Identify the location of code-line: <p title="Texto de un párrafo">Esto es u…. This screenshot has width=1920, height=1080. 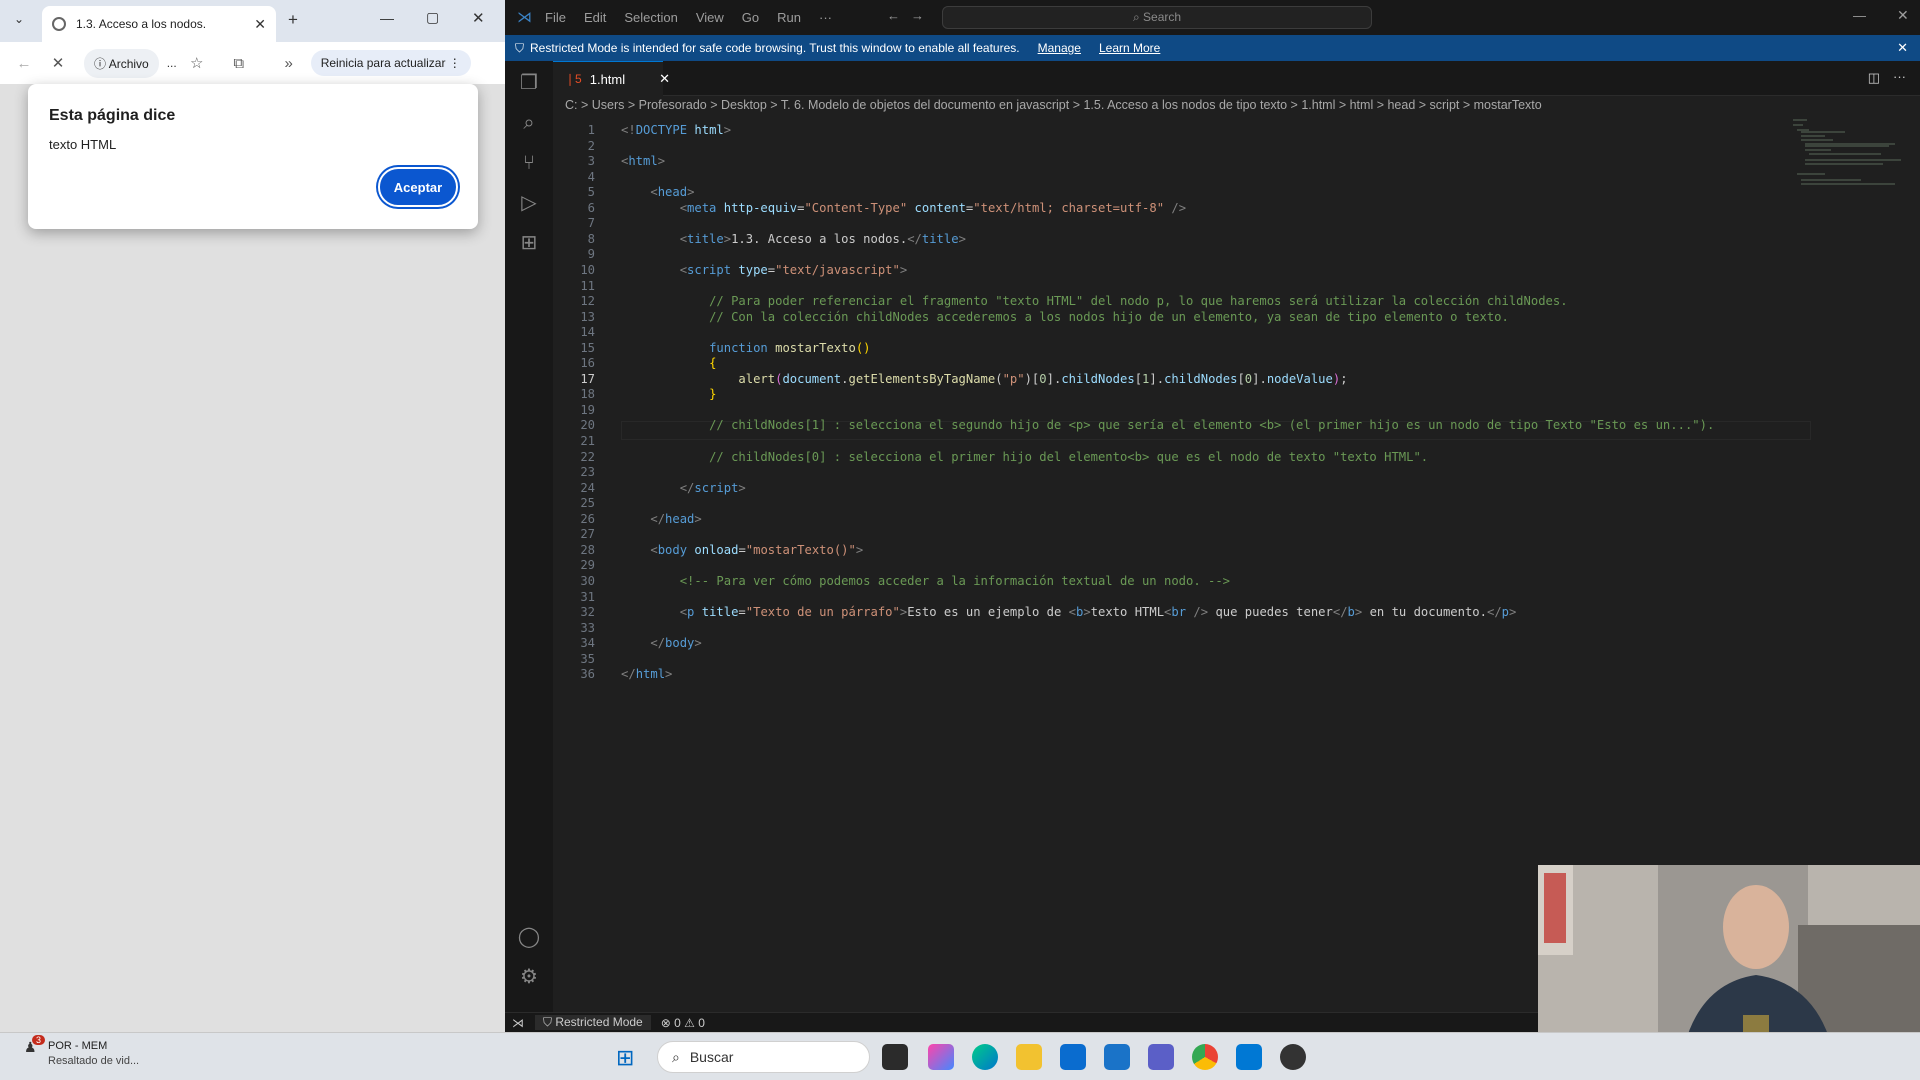
(1069, 612).